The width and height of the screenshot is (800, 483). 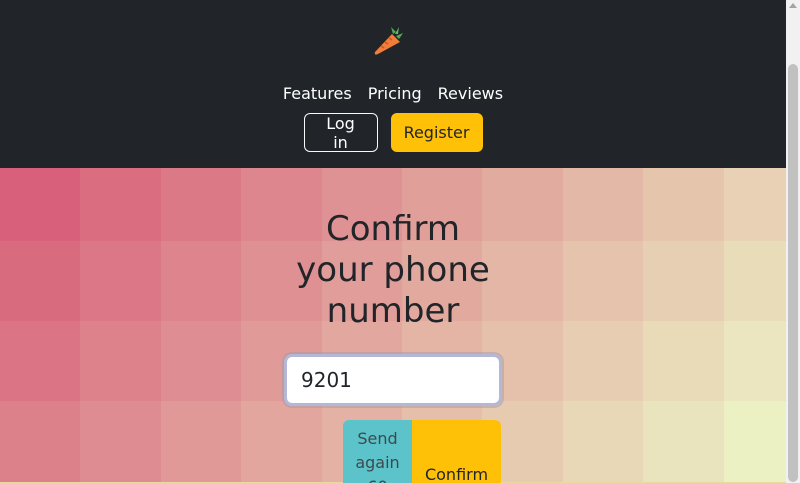 What do you see at coordinates (393, 380) in the screenshot?
I see `confirmation-code-input` at bounding box center [393, 380].